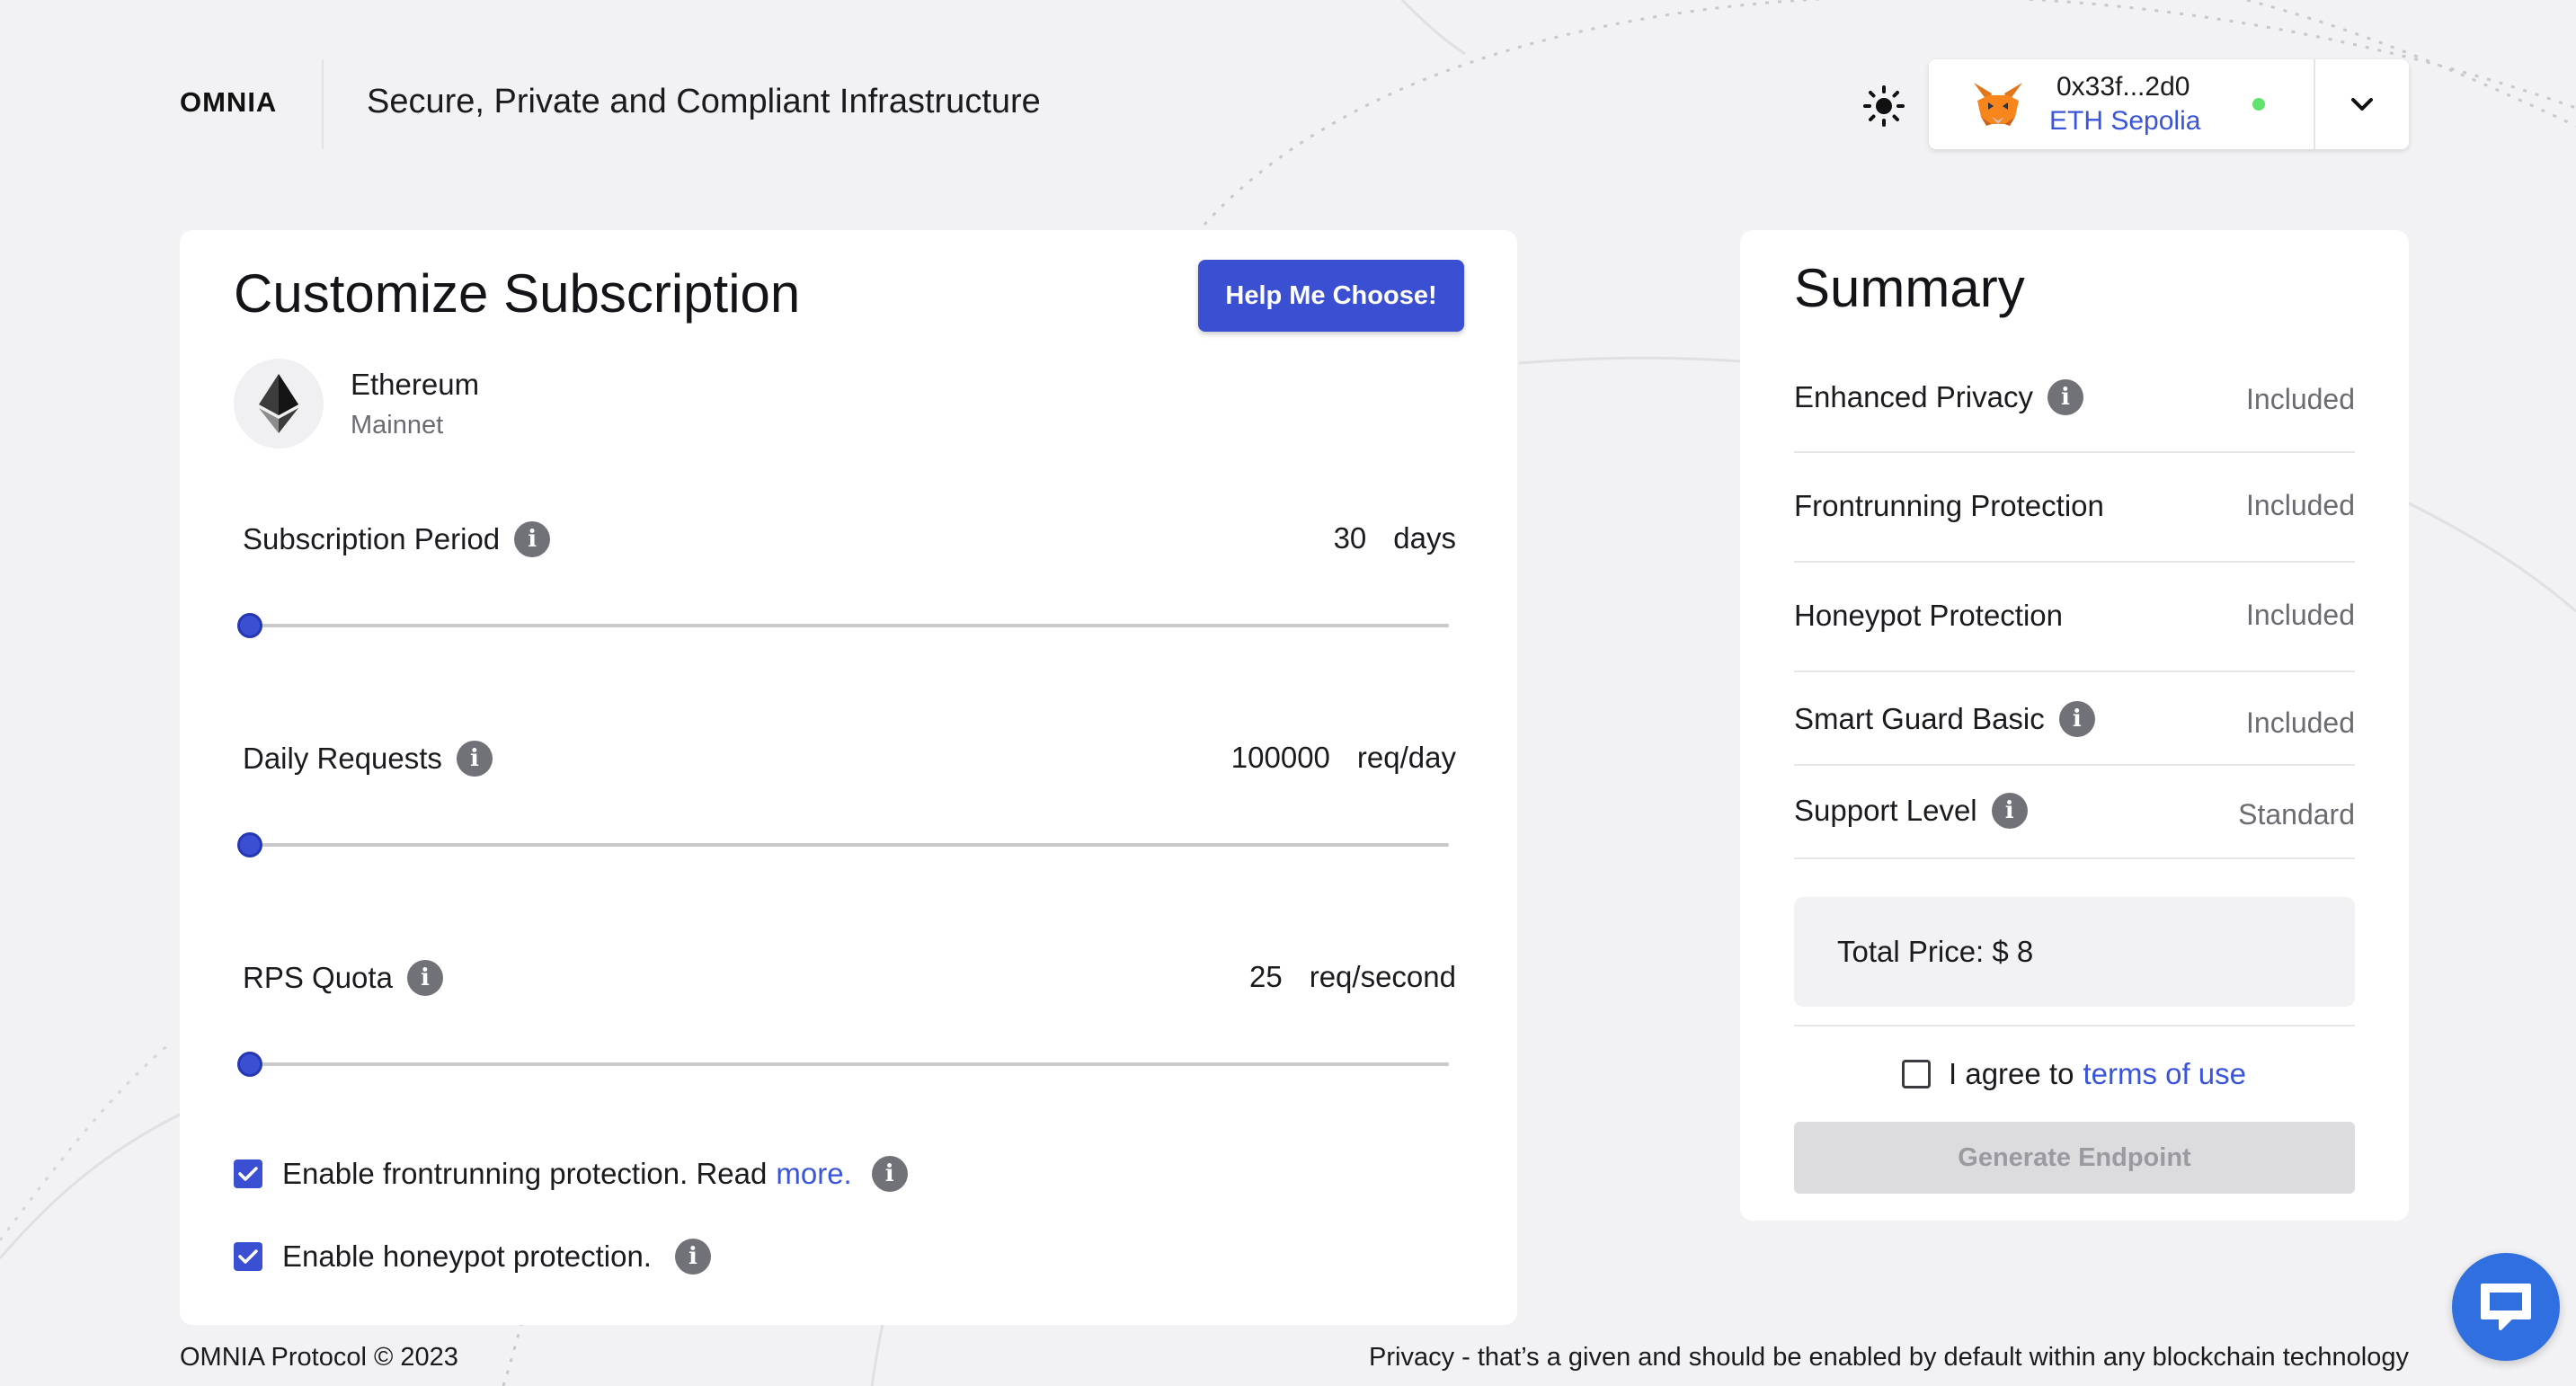 The width and height of the screenshot is (2576, 1386). I want to click on subscription-period-control: Subscription Period i 30 days, so click(846, 577).